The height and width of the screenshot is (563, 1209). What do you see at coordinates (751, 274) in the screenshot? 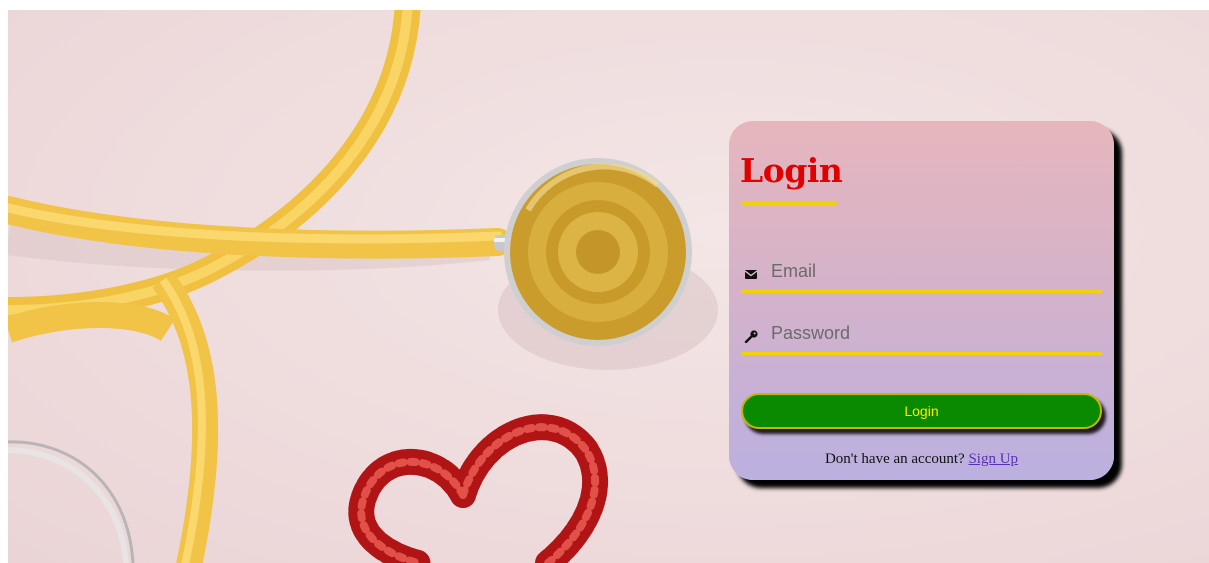
I see `envelope-icon` at bounding box center [751, 274].